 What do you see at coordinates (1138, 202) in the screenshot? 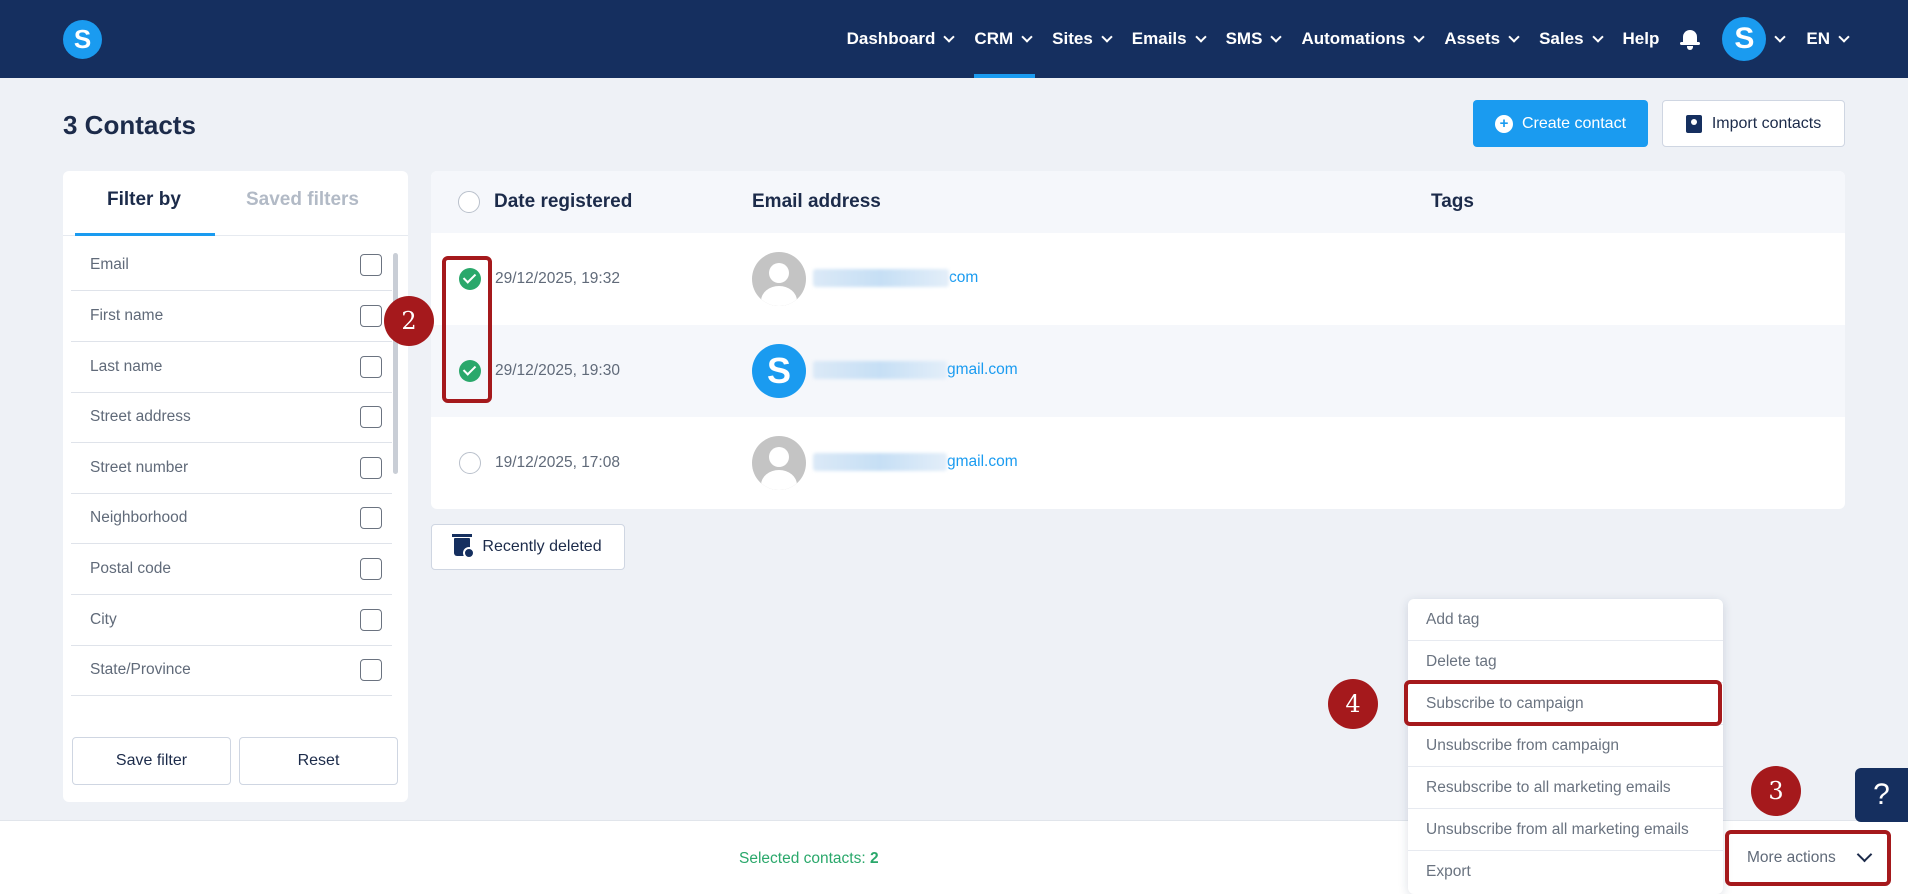
I see `table-header: Date registered Email address Tags` at bounding box center [1138, 202].